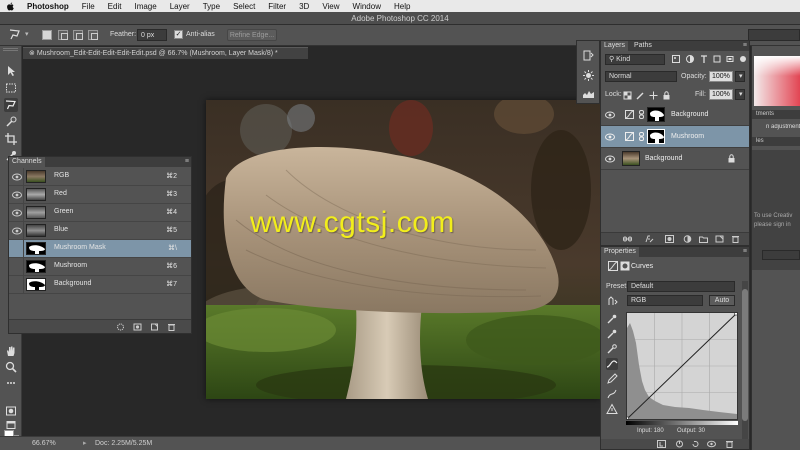  What do you see at coordinates (641, 76) in the screenshot?
I see `blend-mode-select: Normal` at bounding box center [641, 76].